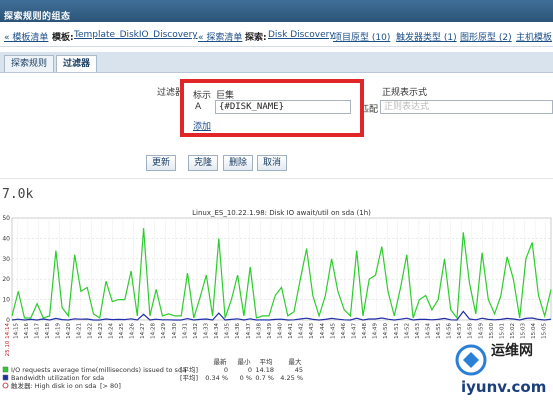 The height and width of the screenshot is (405, 553). Describe the element at coordinates (111, 331) in the screenshot. I see `x-tick-label: 14:24` at that location.